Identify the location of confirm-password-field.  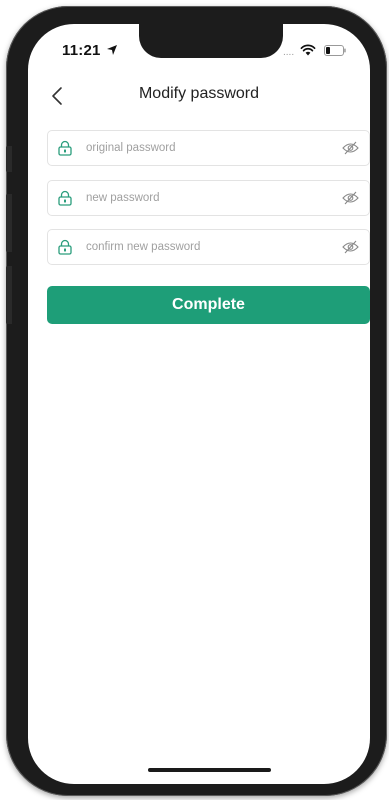
(208, 247).